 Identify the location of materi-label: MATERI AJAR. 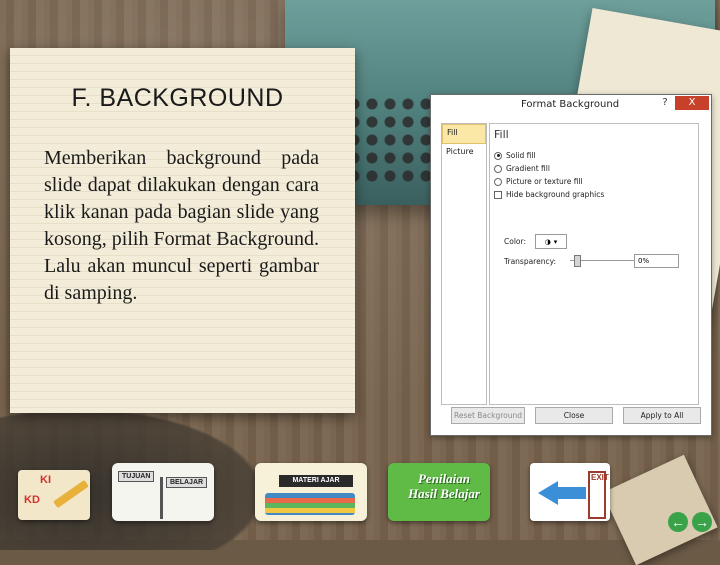
(316, 481).